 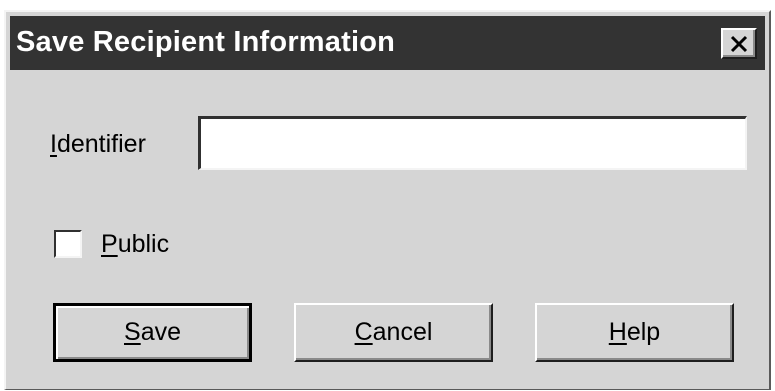 What do you see at coordinates (143, 244) in the screenshot?
I see `public-label-text: ublic` at bounding box center [143, 244].